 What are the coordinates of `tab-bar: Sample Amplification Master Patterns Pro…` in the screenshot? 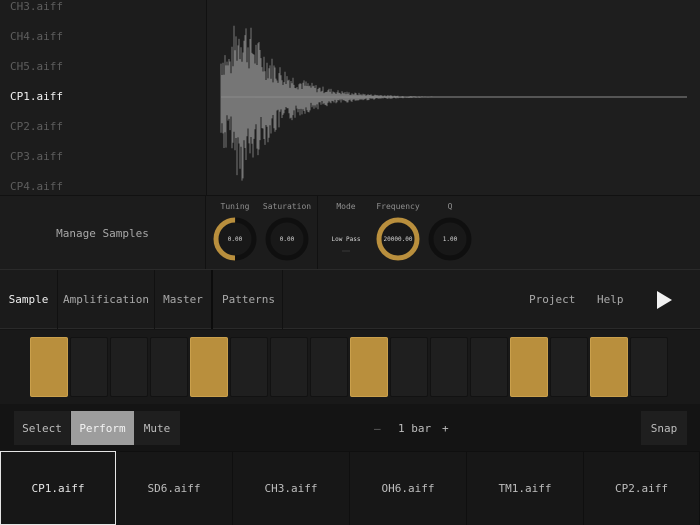 It's located at (350, 299).